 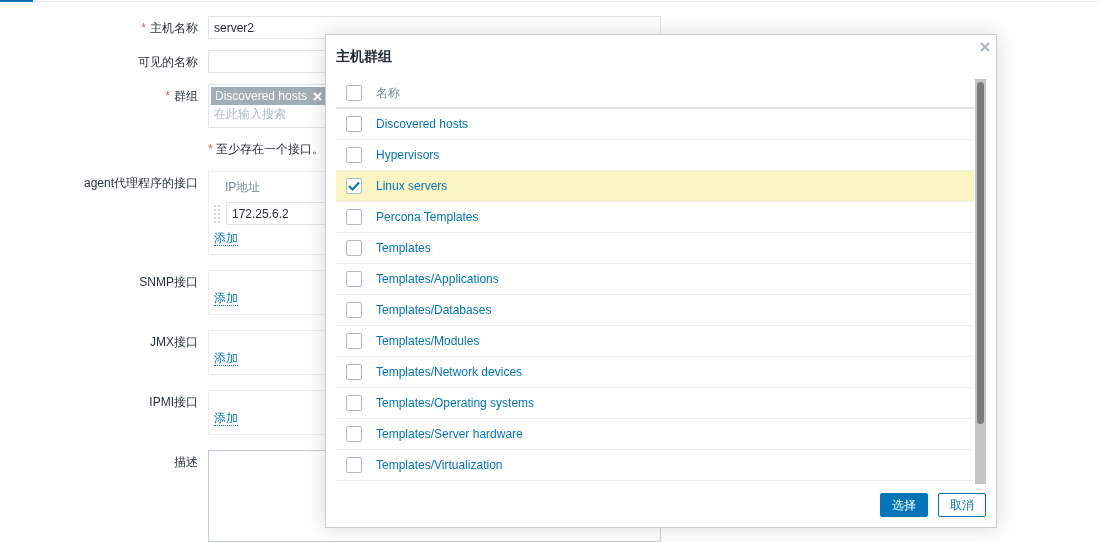 I want to click on field-label: 主机名称, so click(x=174, y=28).